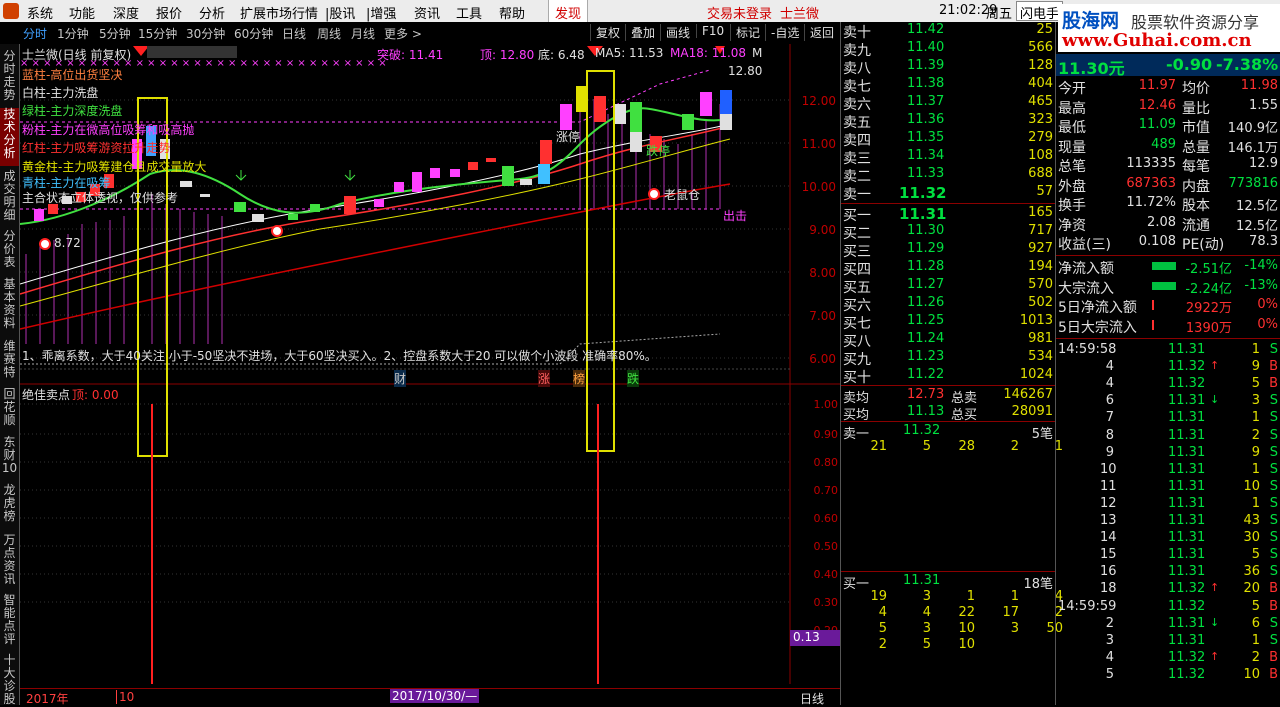  Describe the element at coordinates (1151, 202) in the screenshot. I see `stat-value: 11.72%` at that location.